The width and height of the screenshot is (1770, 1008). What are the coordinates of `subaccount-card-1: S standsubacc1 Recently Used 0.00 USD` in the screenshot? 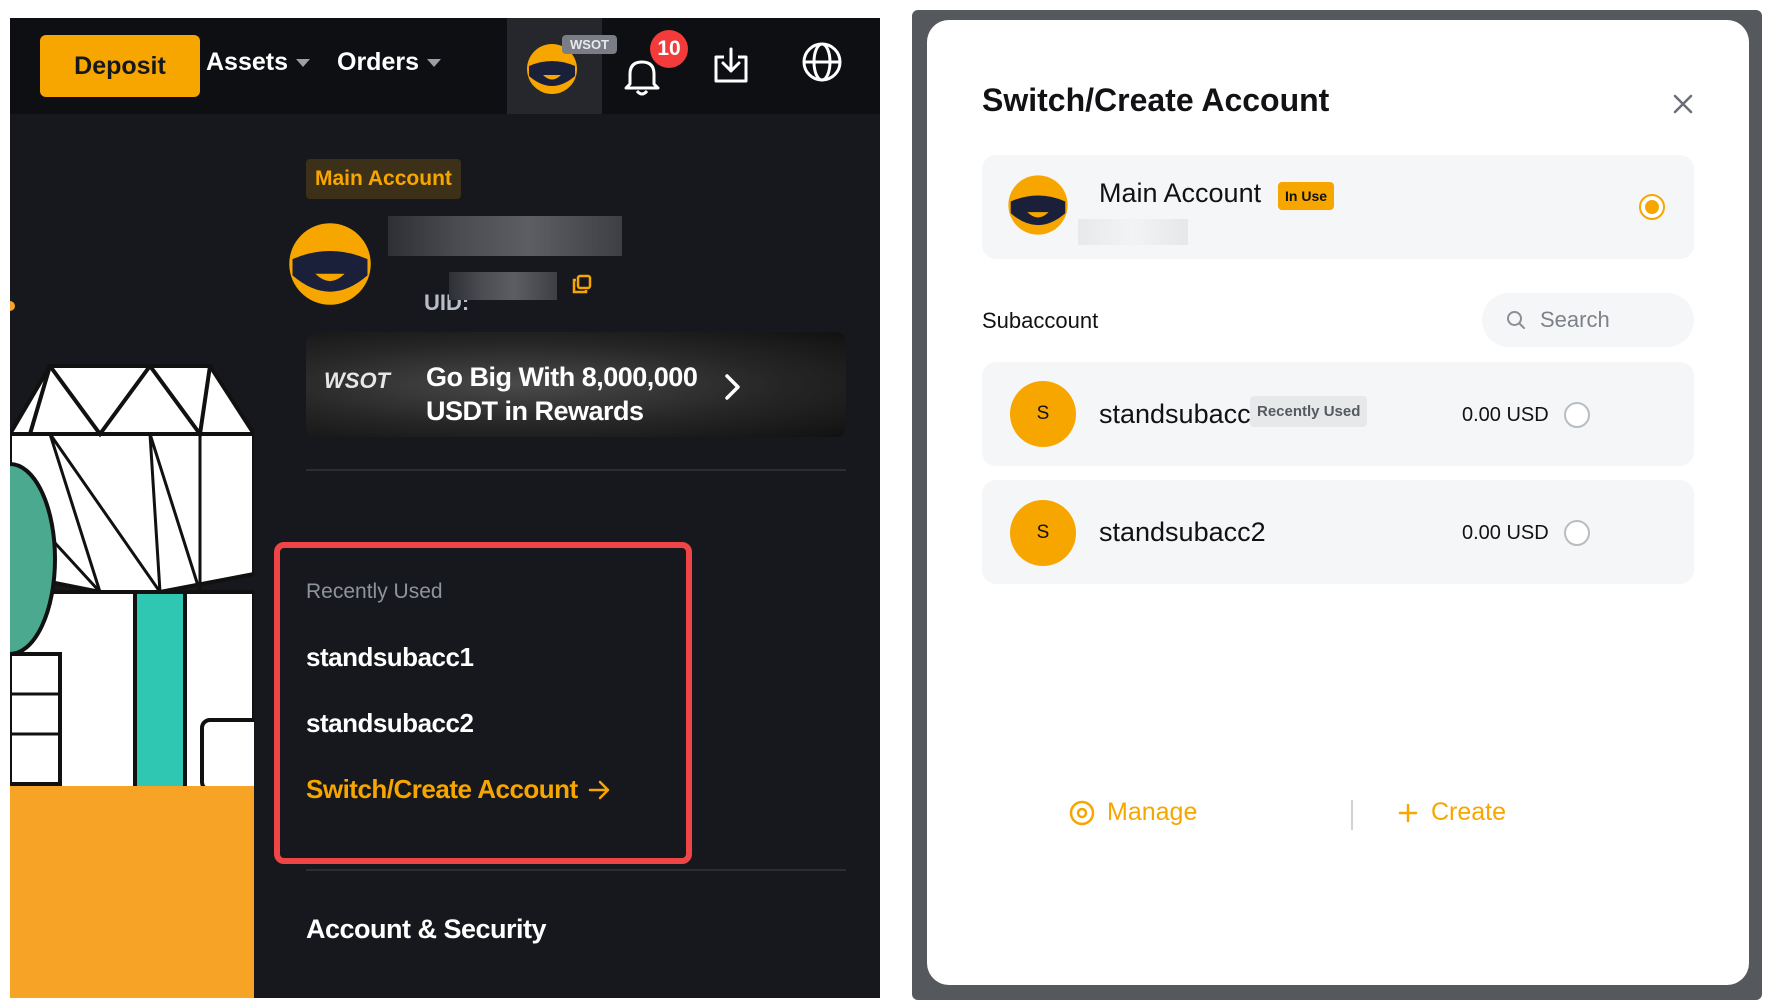 It's located at (1338, 414).